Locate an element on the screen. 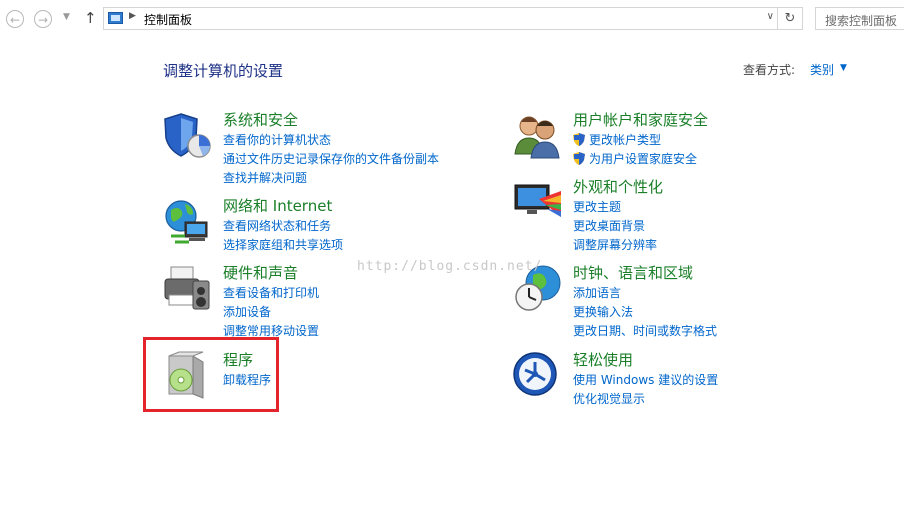 The image size is (904, 509). link-change-theme: 更改主题 is located at coordinates (618, 207).